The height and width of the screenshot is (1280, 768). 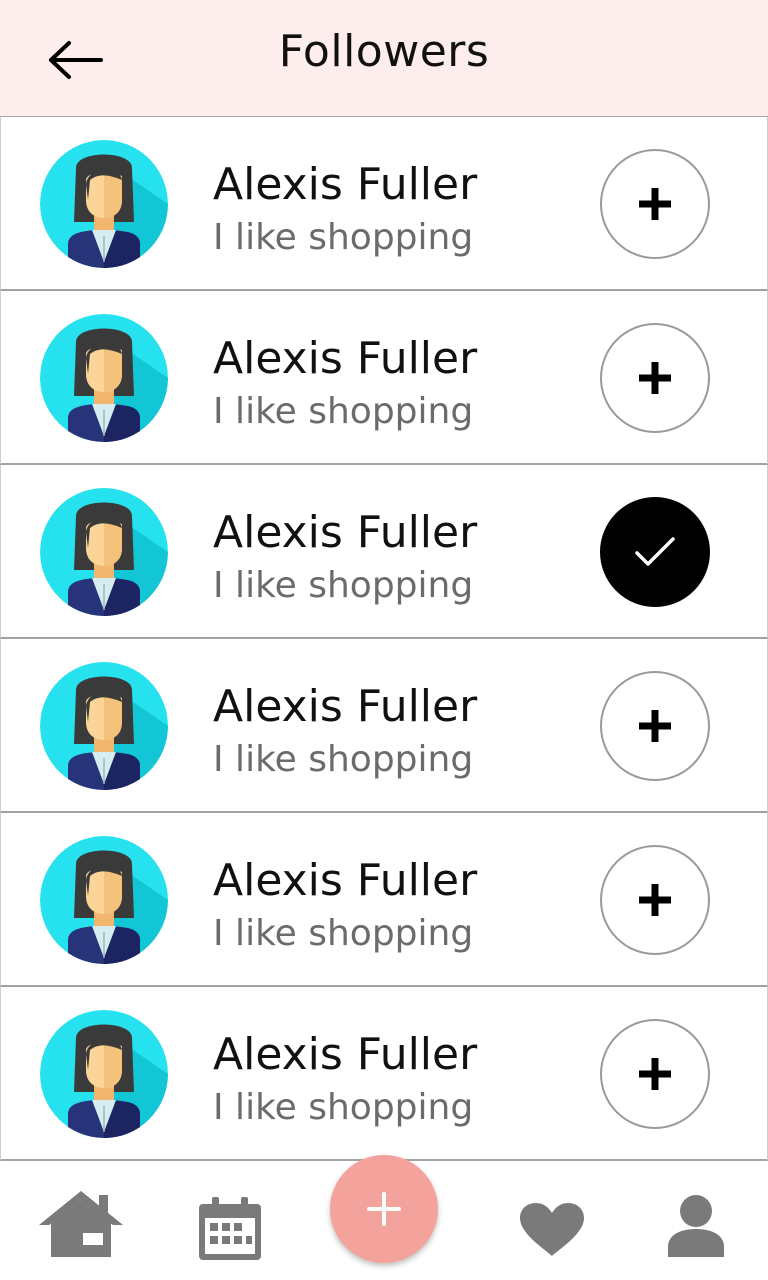 I want to click on profile-icon, so click(x=696, y=1226).